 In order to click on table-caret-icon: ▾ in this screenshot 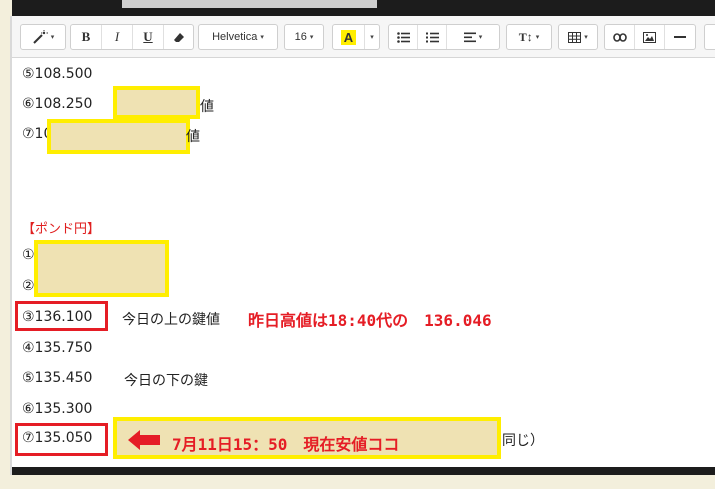, I will do `click(586, 37)`.